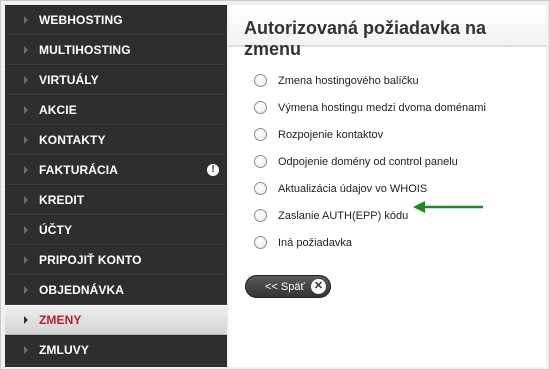  What do you see at coordinates (64, 350) in the screenshot?
I see `sidebar-item-label: ZMLUVY` at bounding box center [64, 350].